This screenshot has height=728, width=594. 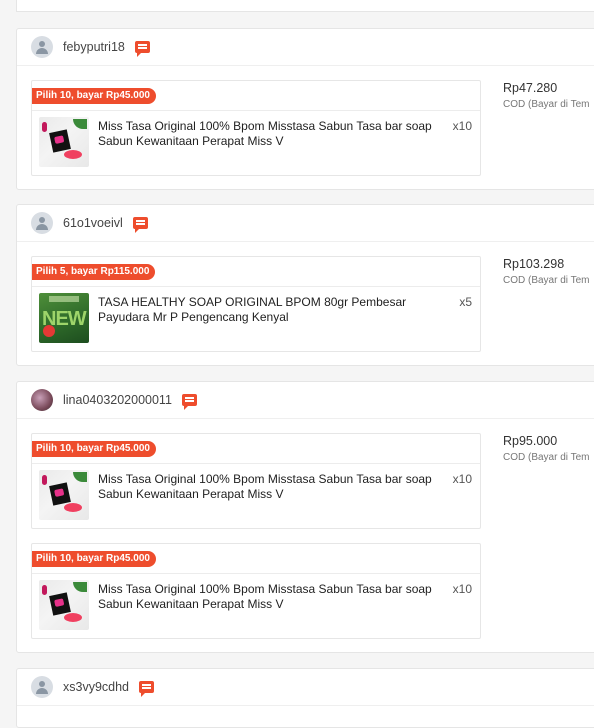 I want to click on buyer-username: lina0403202000011, so click(x=117, y=400).